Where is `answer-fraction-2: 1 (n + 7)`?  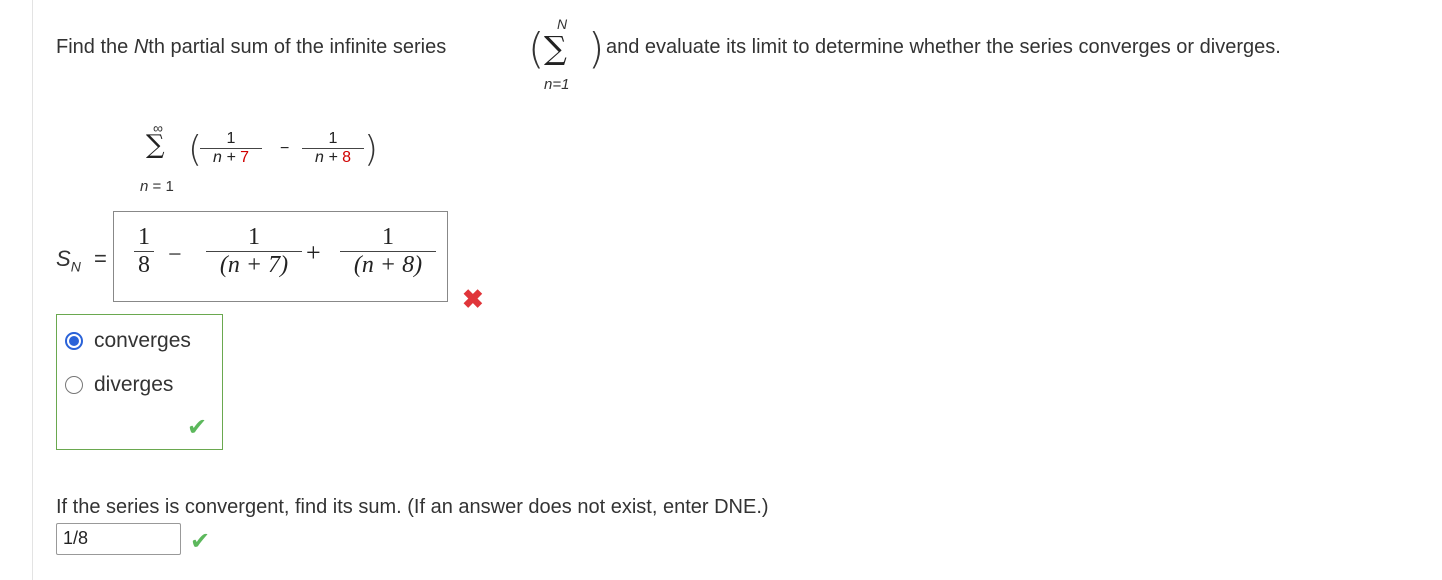
answer-fraction-2: 1 (n + 7) is located at coordinates (254, 251).